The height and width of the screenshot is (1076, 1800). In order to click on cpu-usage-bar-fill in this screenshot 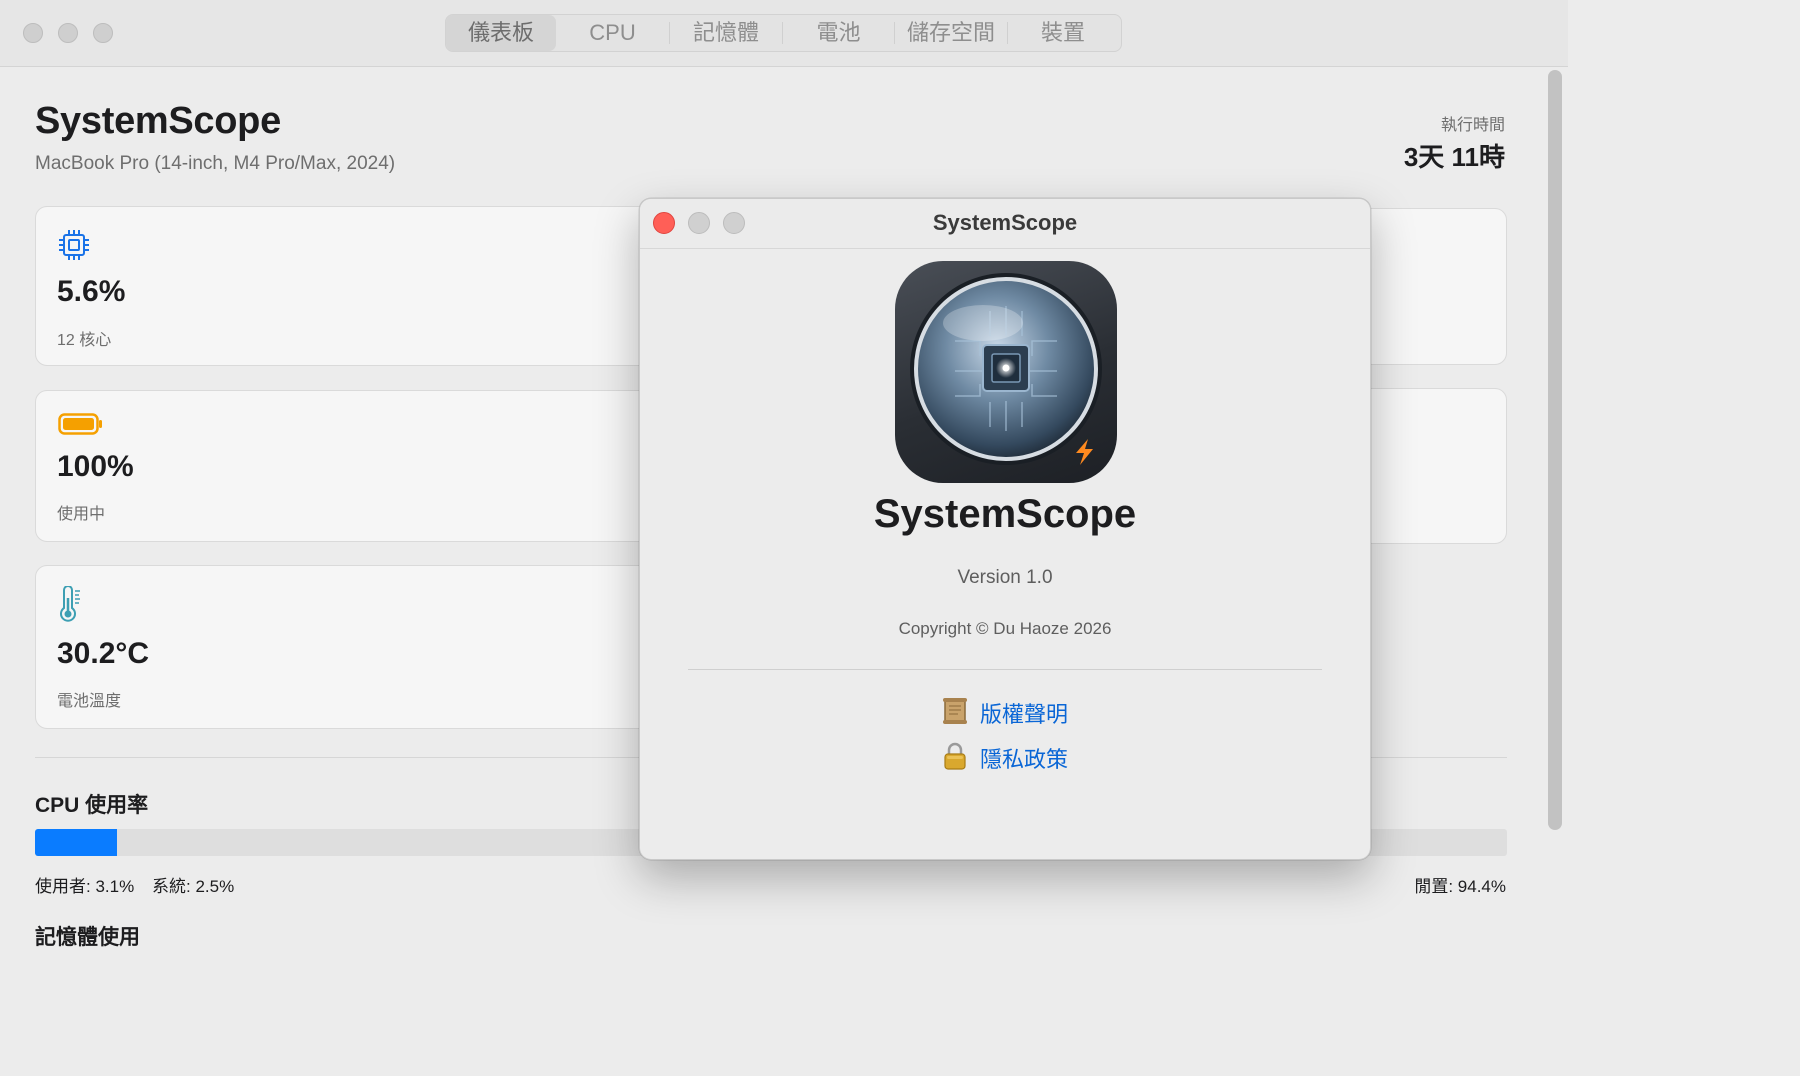, I will do `click(76, 842)`.